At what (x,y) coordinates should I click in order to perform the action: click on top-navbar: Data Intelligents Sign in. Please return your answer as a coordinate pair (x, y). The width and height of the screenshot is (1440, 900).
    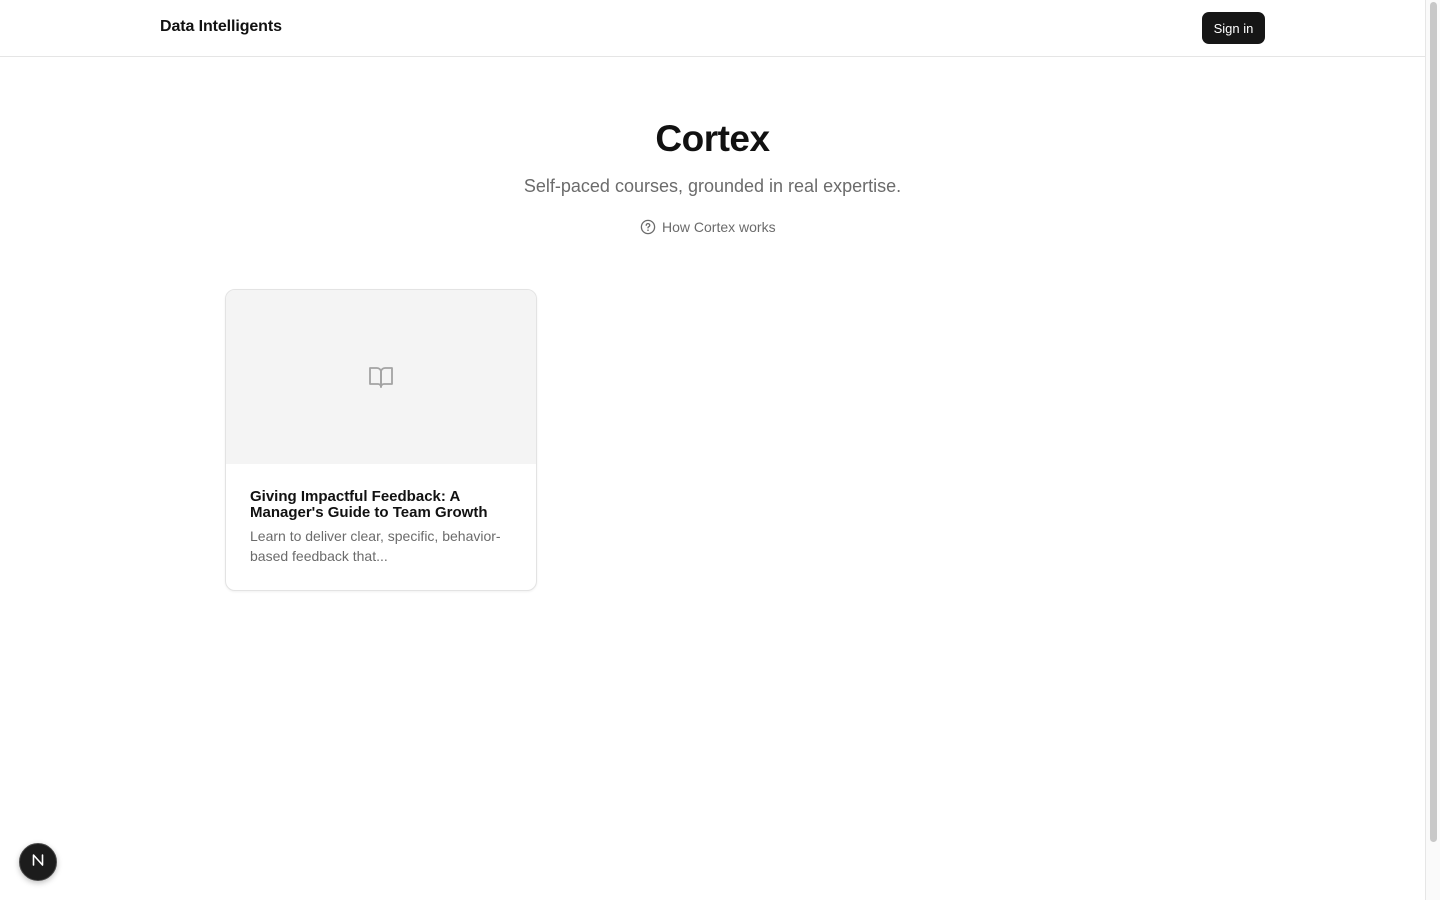
    Looking at the image, I should click on (712, 28).